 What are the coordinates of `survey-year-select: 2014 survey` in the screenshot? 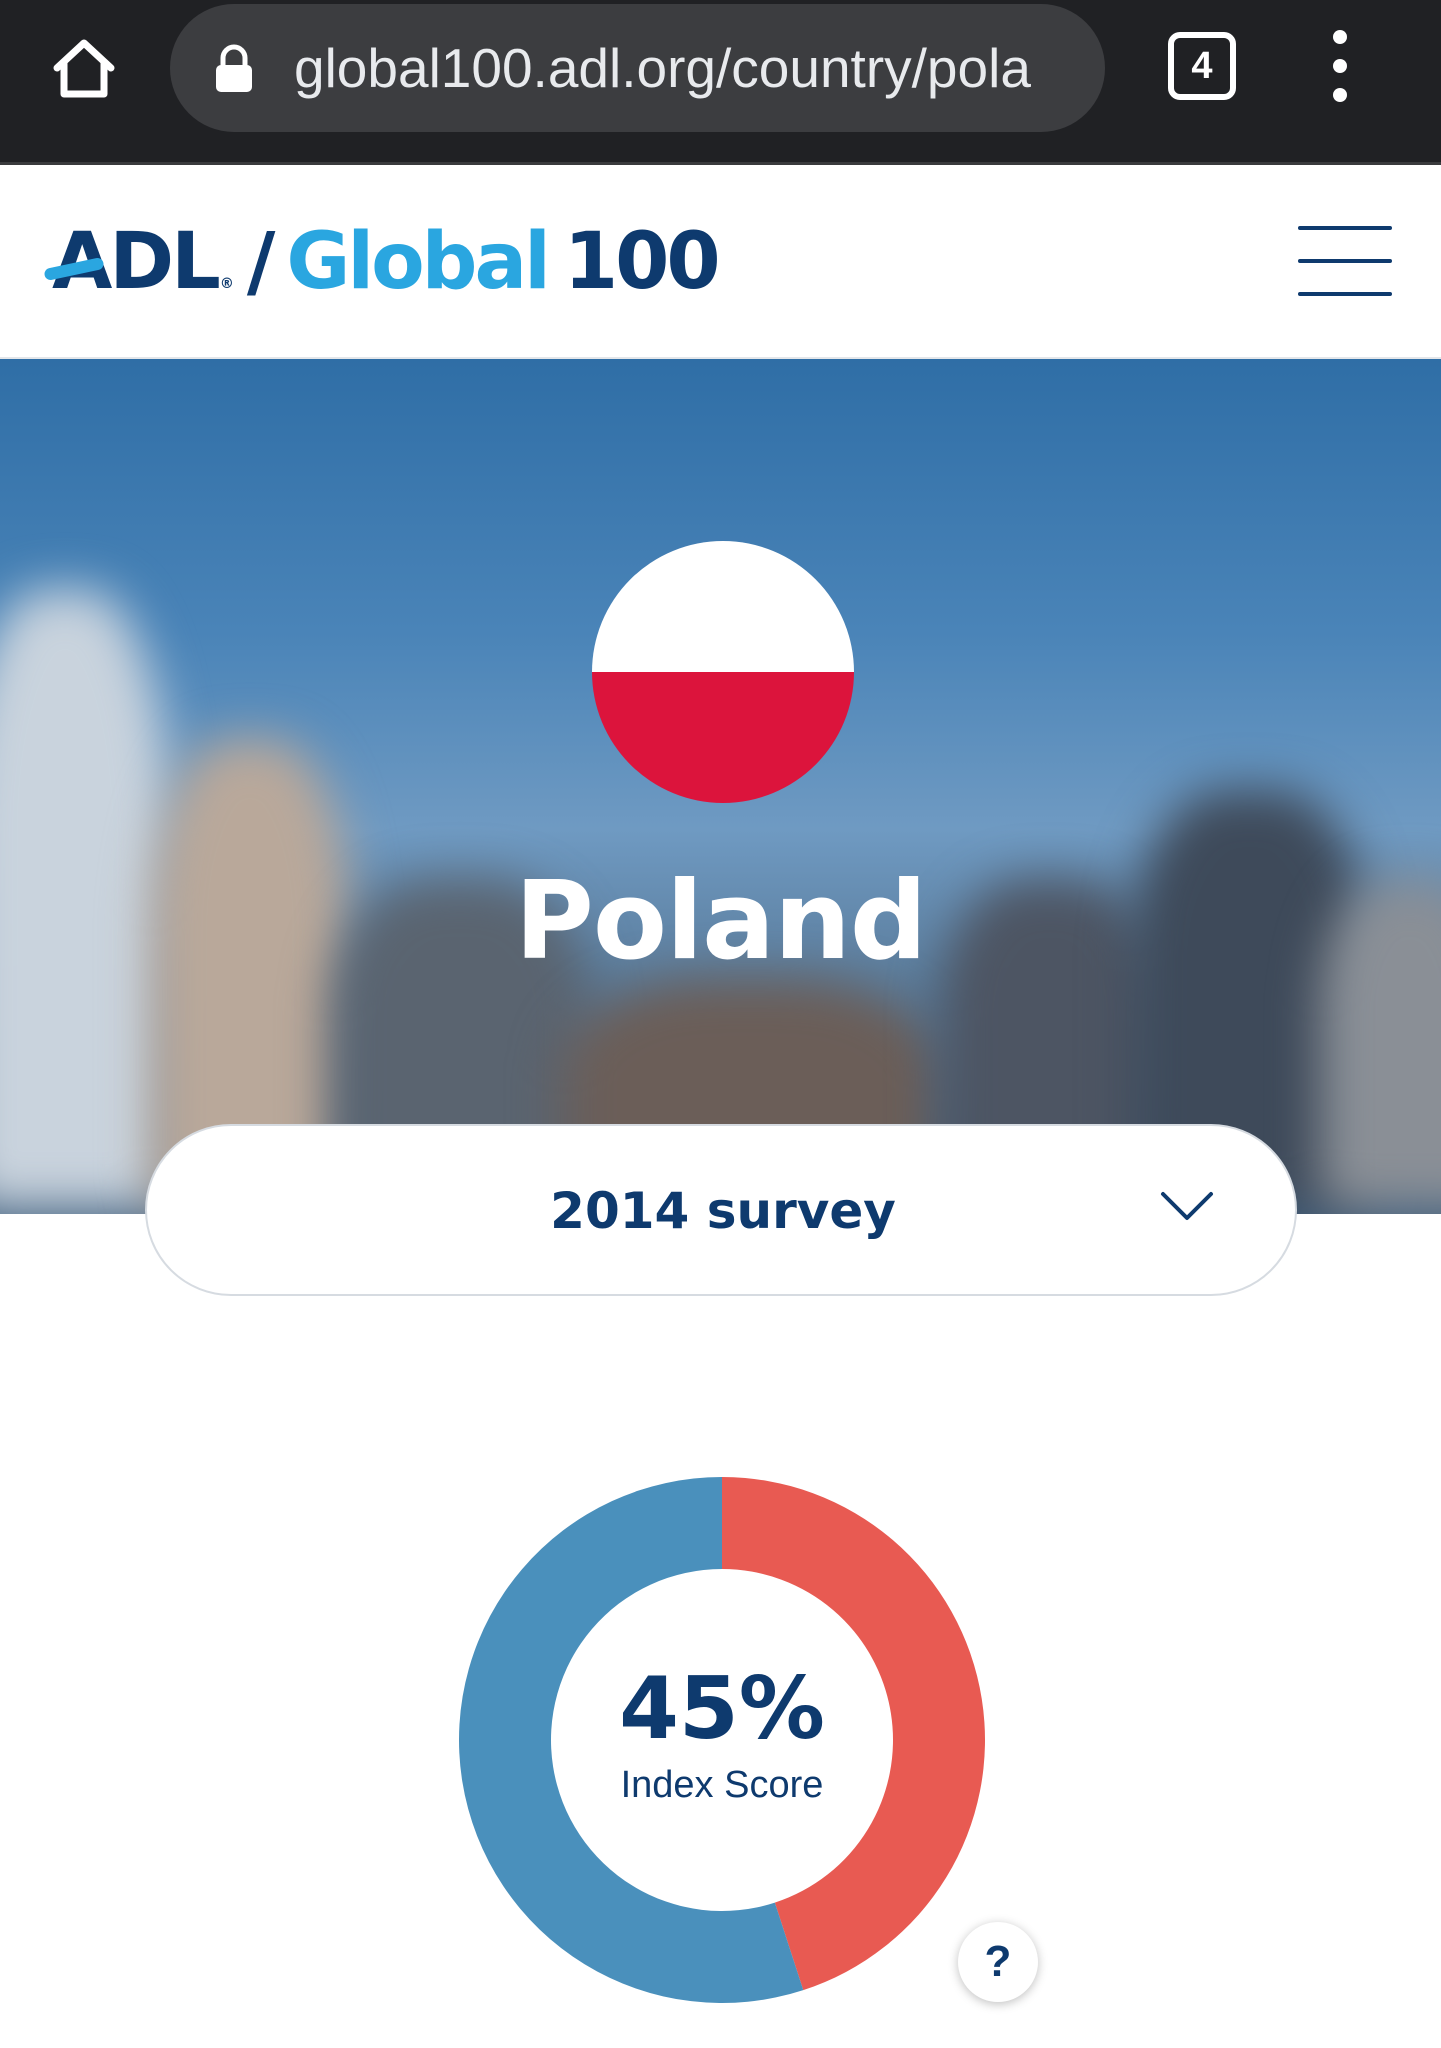 It's located at (721, 1210).